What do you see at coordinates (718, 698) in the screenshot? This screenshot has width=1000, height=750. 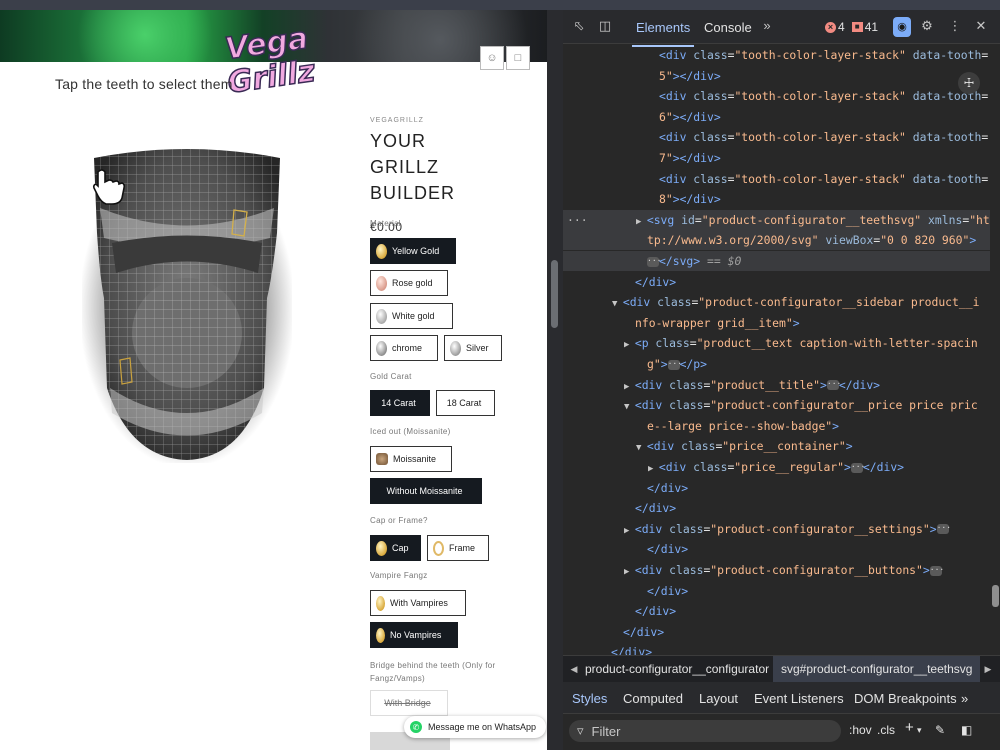 I see `tab-layout: Layout` at bounding box center [718, 698].